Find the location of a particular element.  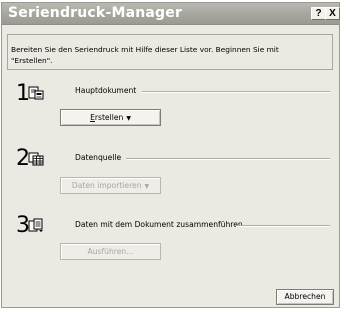

main-document-icon is located at coordinates (36, 93).